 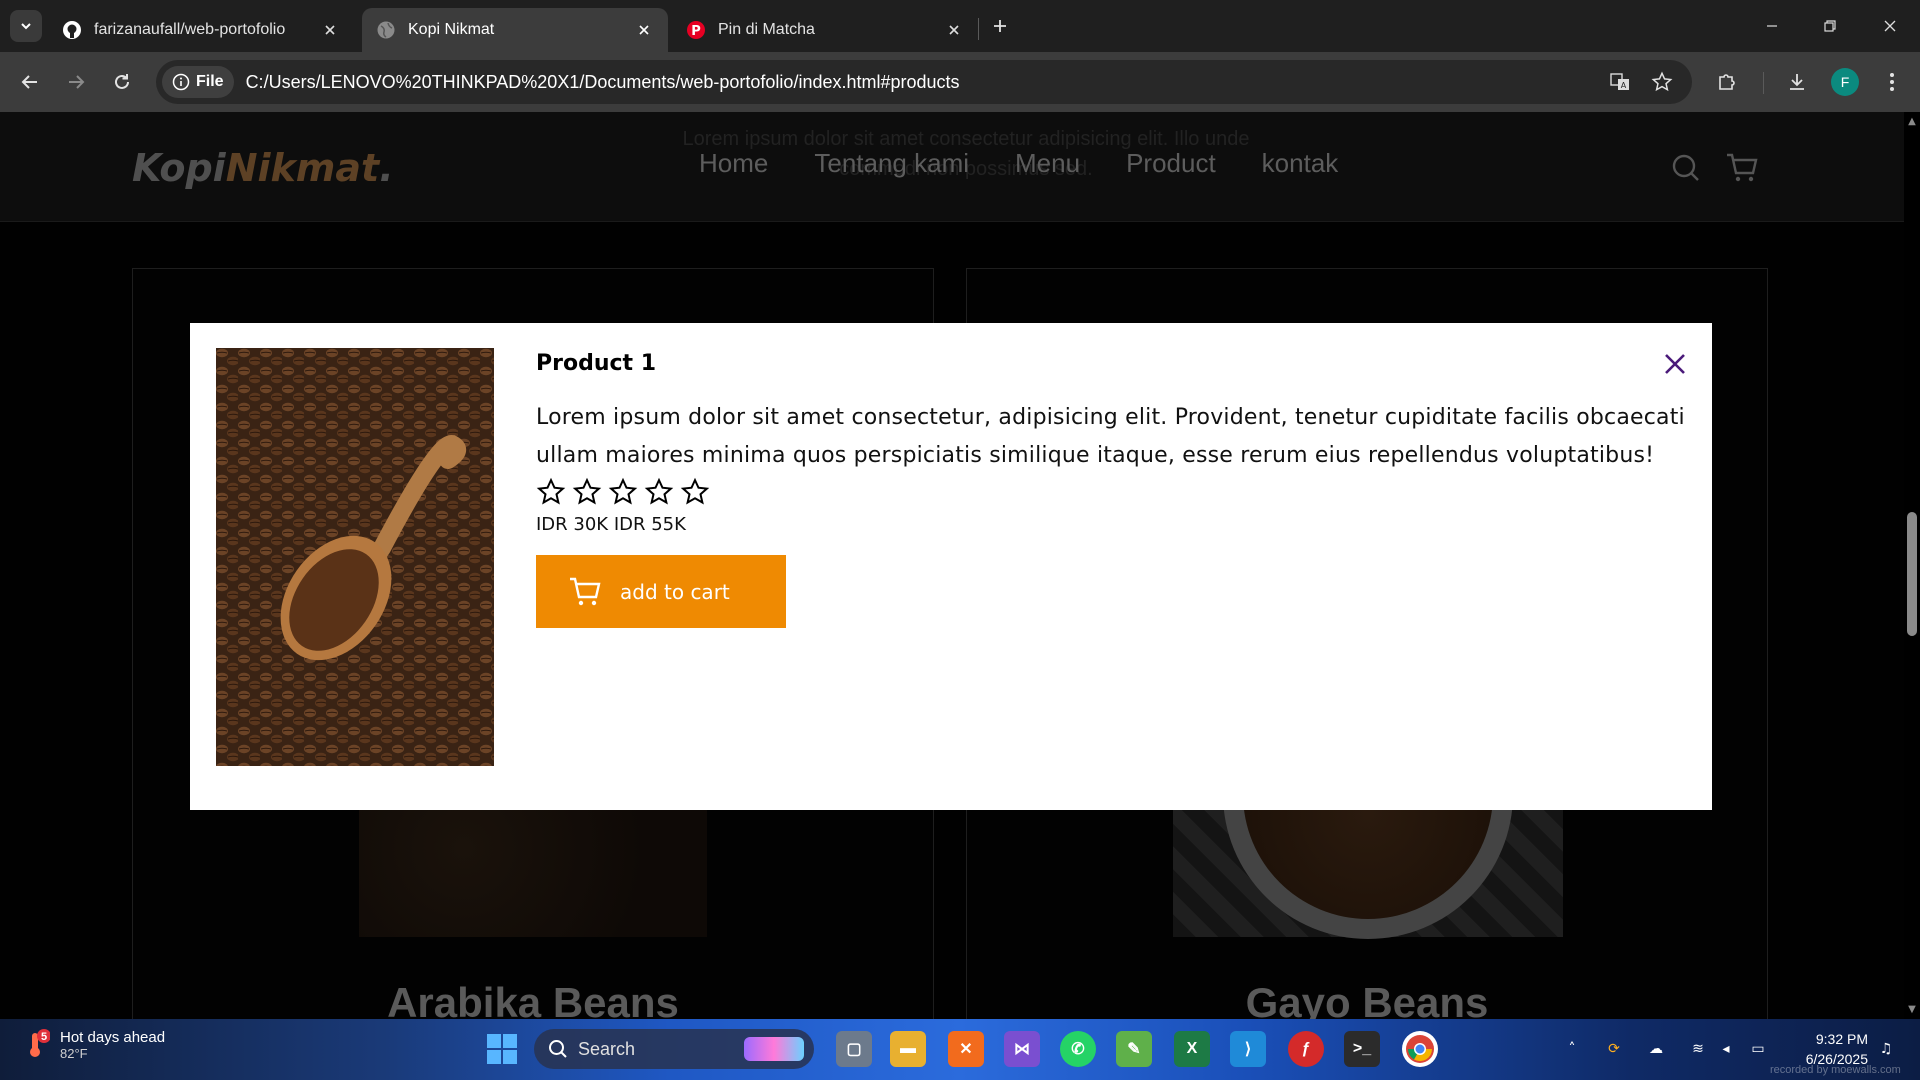 What do you see at coordinates (72, 30) in the screenshot?
I see `github-icon` at bounding box center [72, 30].